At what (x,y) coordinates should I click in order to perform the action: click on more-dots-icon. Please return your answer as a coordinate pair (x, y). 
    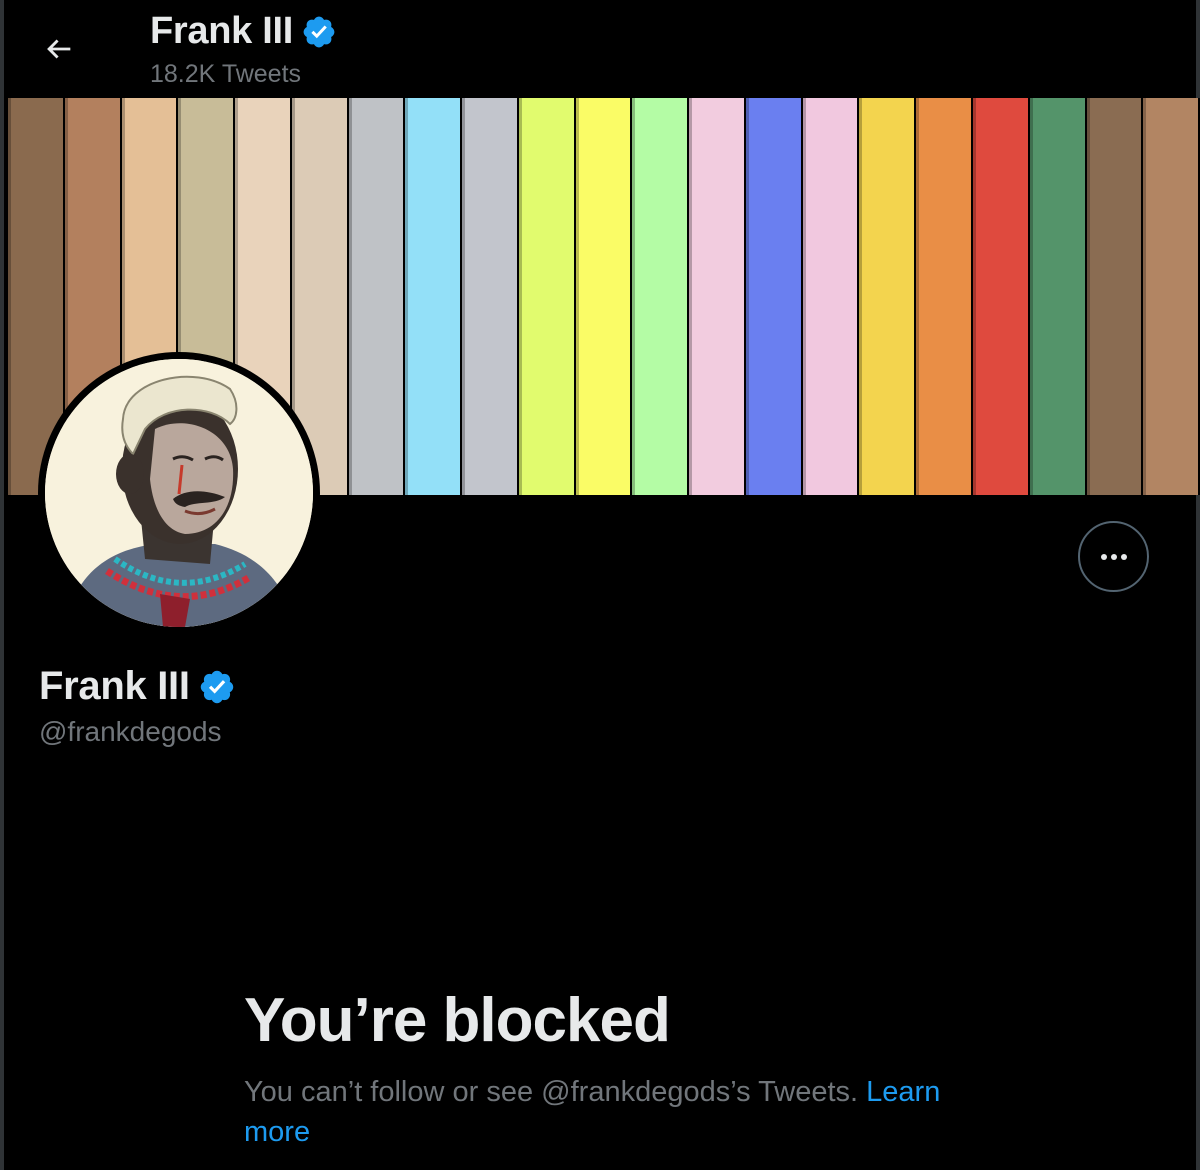
    Looking at the image, I should click on (1113, 556).